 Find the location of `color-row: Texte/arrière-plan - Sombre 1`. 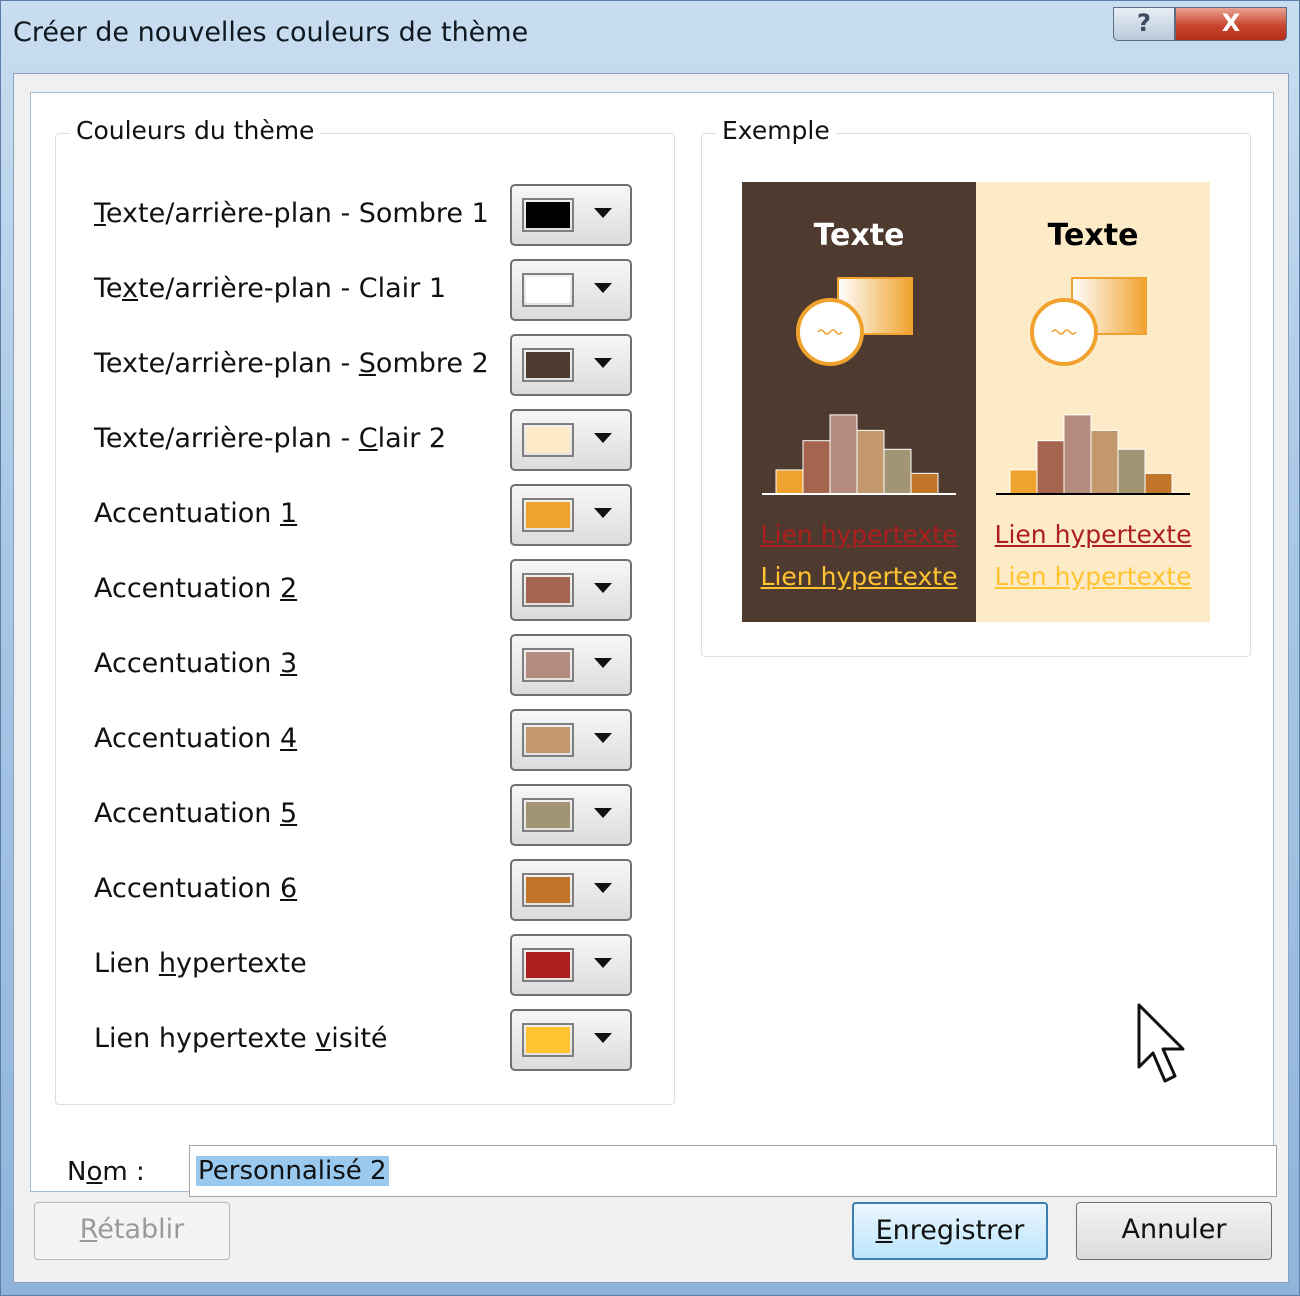

color-row: Texte/arrière-plan - Sombre 1 is located at coordinates (366, 215).